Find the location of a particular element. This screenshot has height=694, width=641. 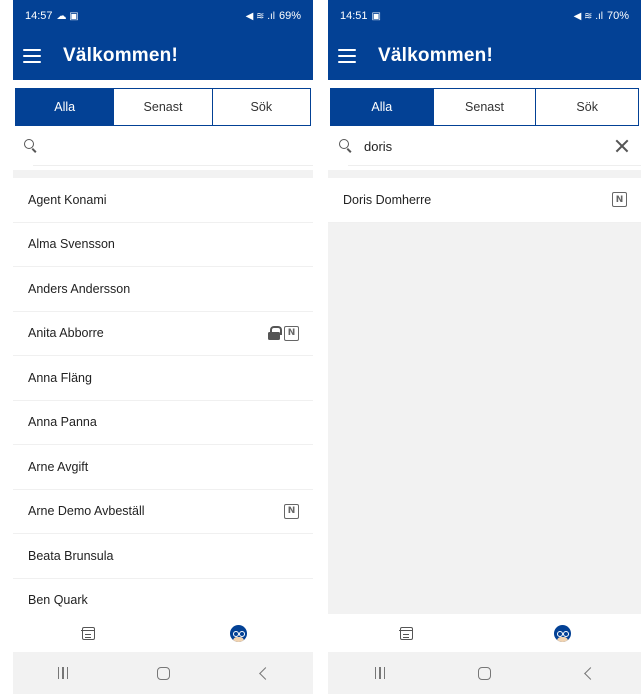

list-item: Anita Abborre N is located at coordinates (163, 333).